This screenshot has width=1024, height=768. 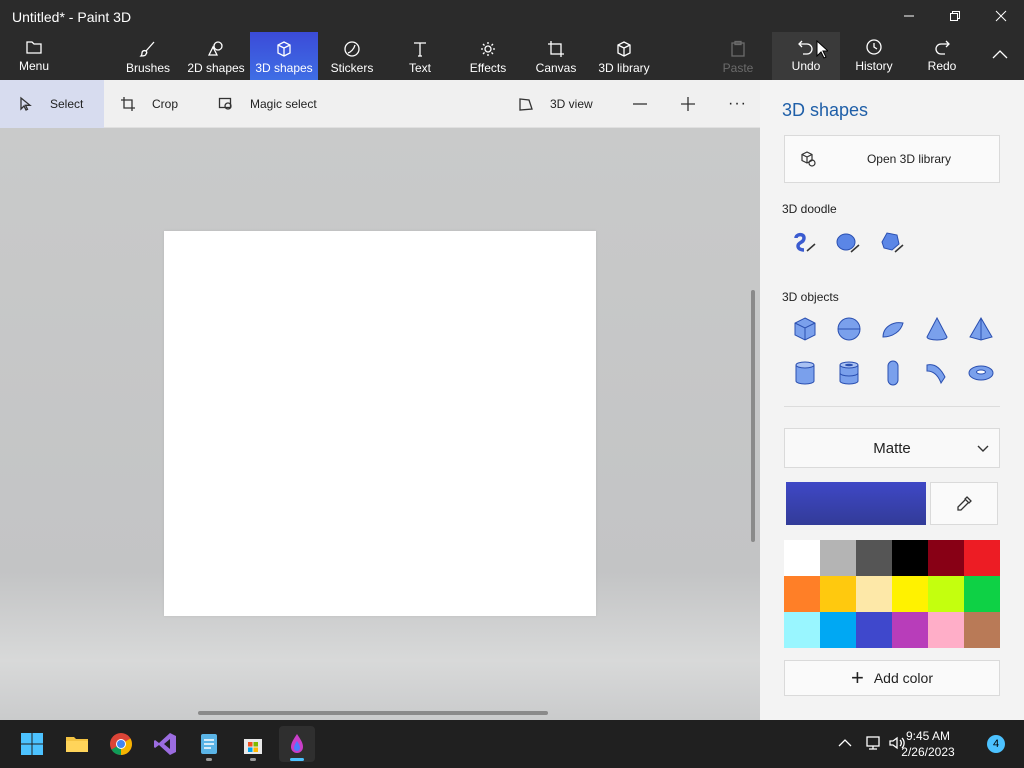 I want to click on history-icon, so click(x=874, y=47).